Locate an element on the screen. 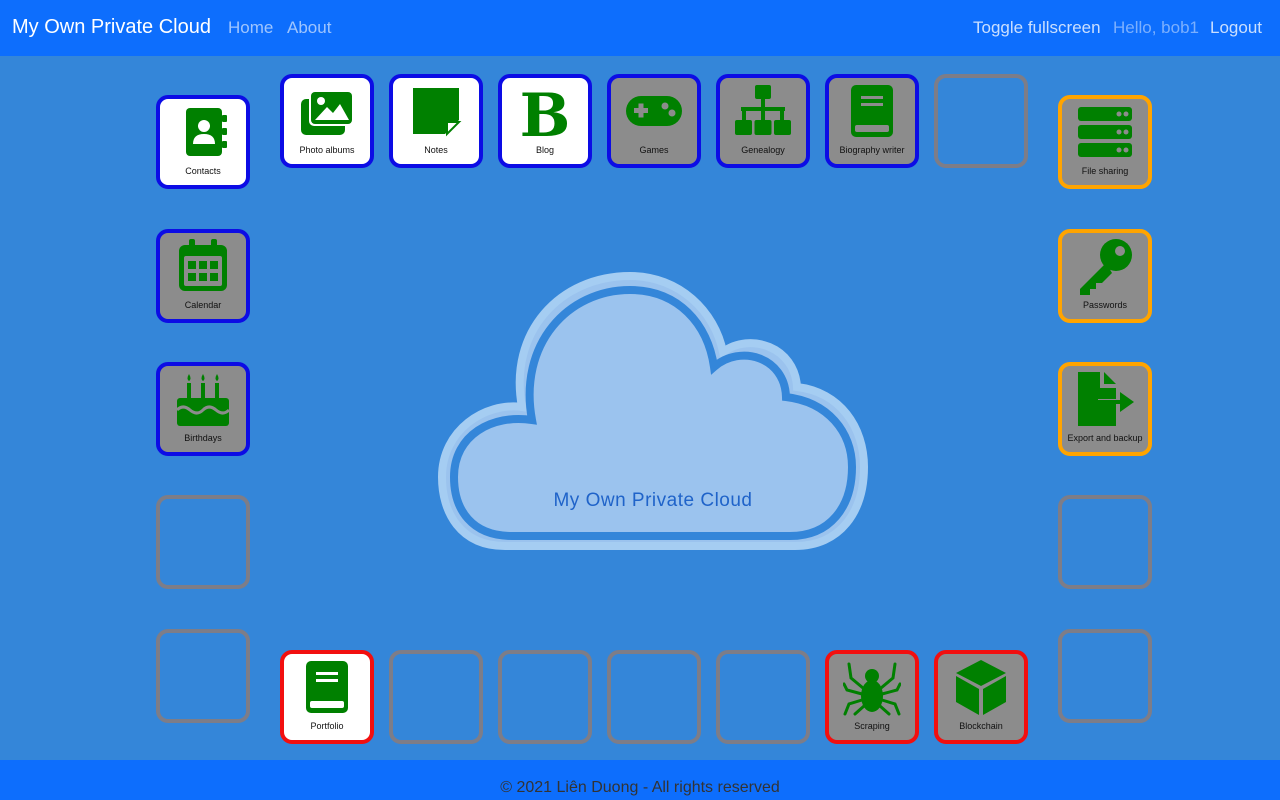  bold-b-icon: B is located at coordinates (545, 111).